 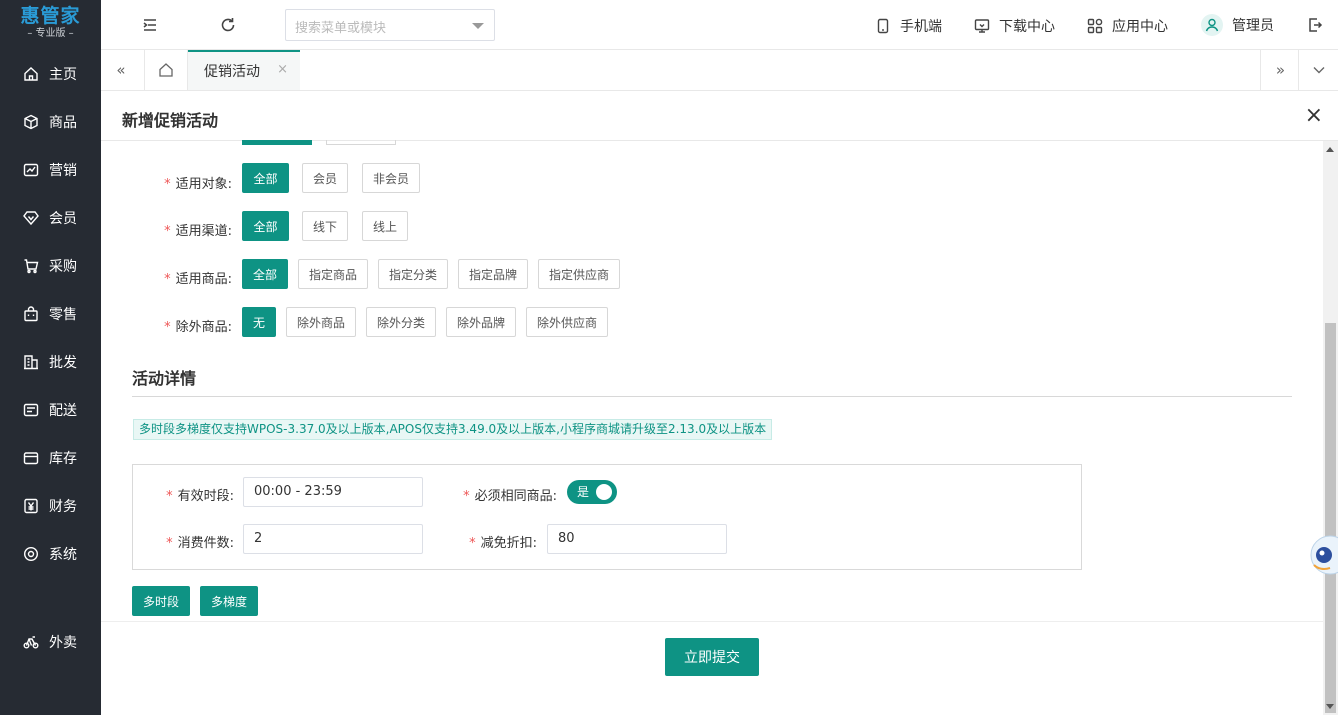 I want to click on menu-fold-icon, so click(x=150, y=25).